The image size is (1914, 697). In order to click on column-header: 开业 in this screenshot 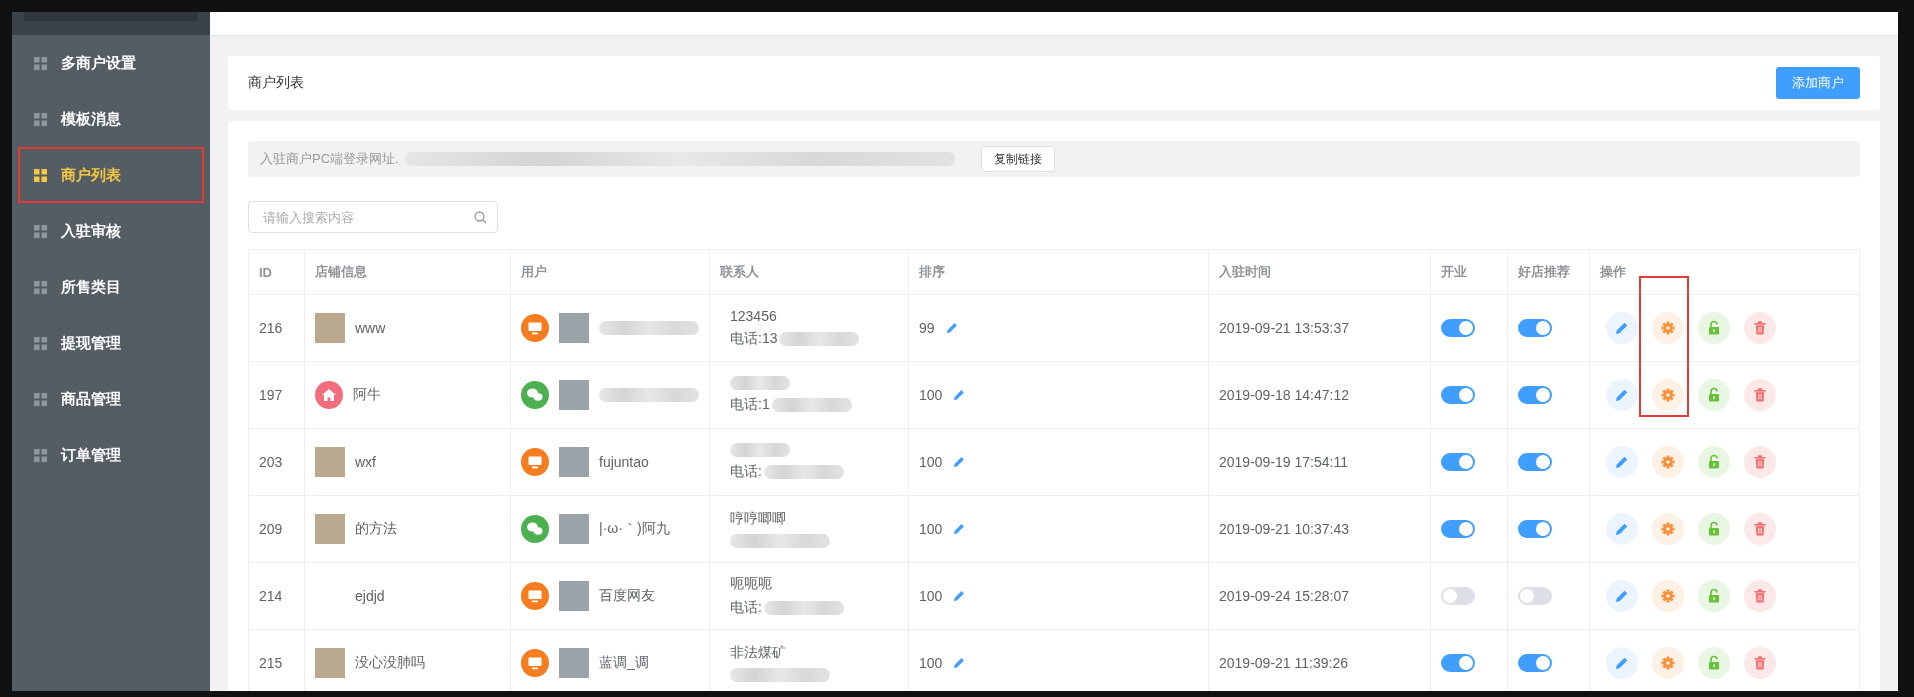, I will do `click(1468, 272)`.